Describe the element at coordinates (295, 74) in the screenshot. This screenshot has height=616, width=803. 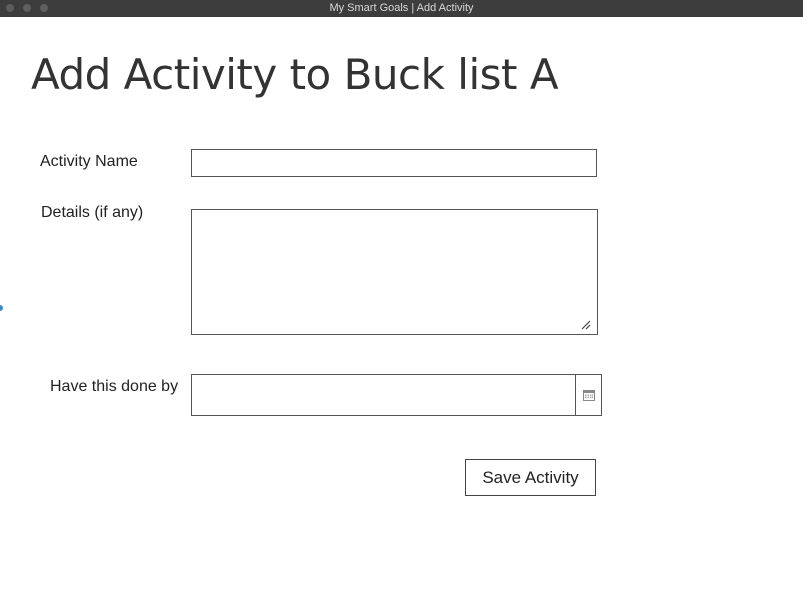
I see `page-title: Add Activity to Buck list A` at that location.